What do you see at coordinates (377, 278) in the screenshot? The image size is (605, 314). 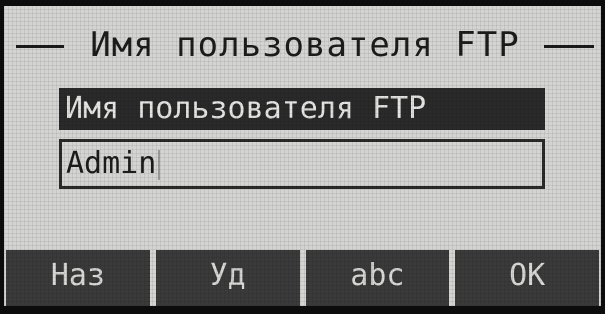 I see `input-mode-softkey: abc` at bounding box center [377, 278].